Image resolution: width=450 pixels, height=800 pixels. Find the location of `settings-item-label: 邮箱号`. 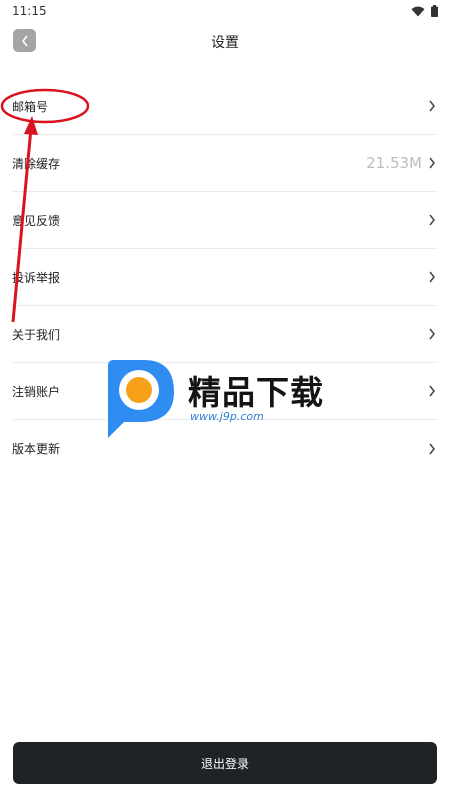

settings-item-label: 邮箱号 is located at coordinates (30, 106).